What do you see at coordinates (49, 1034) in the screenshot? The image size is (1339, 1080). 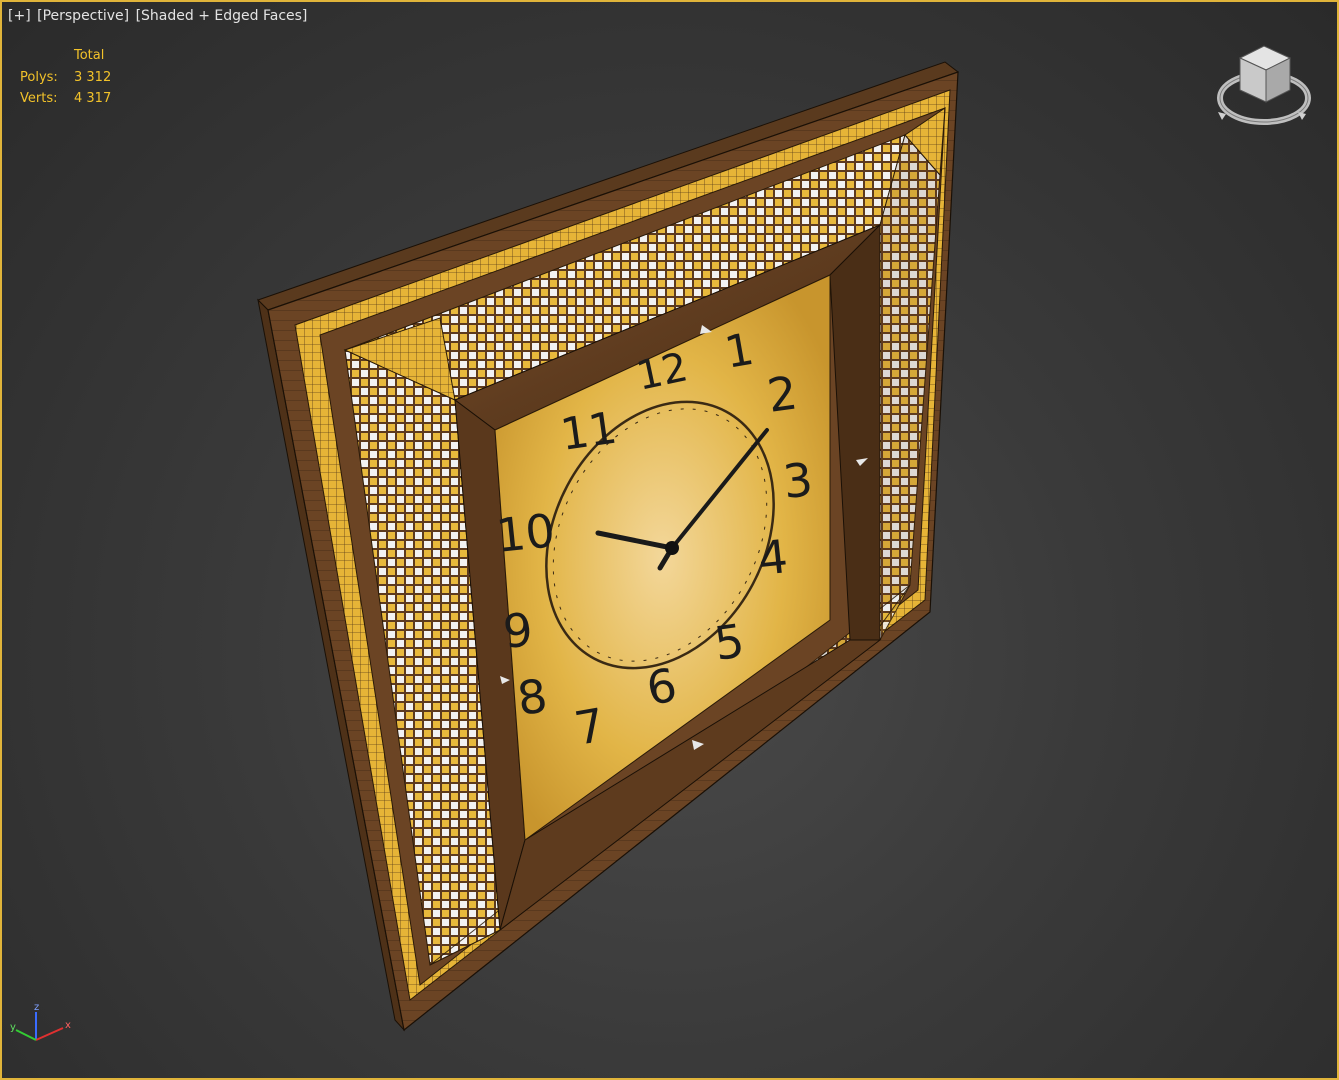 I see `axis-x-line` at bounding box center [49, 1034].